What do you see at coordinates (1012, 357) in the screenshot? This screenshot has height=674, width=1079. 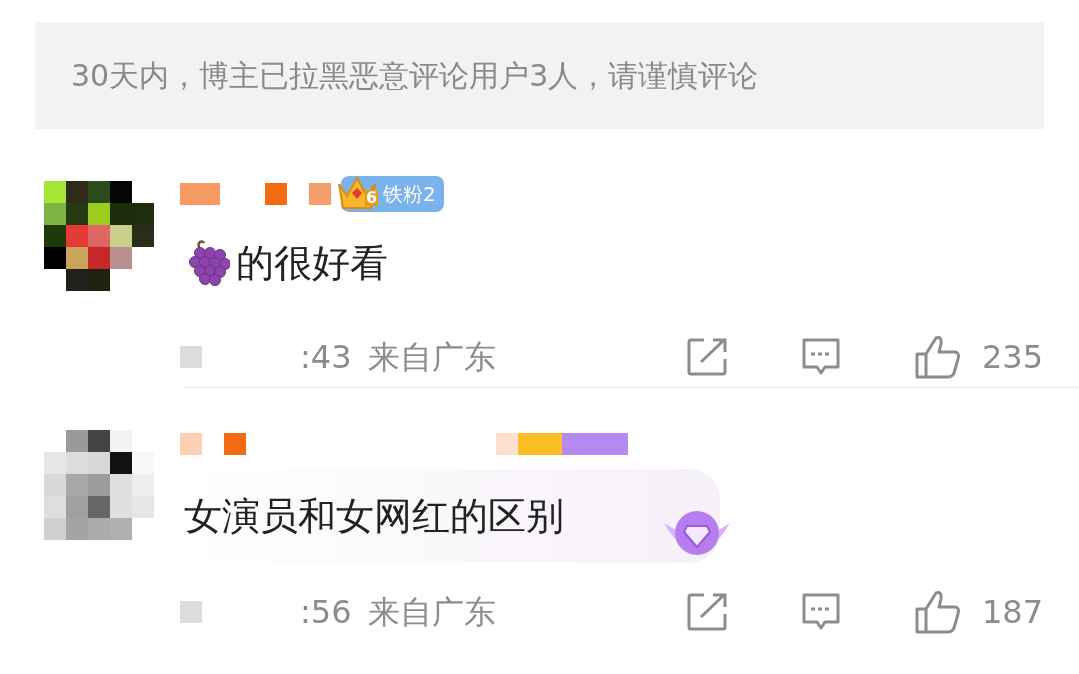 I see `like-count: 235` at bounding box center [1012, 357].